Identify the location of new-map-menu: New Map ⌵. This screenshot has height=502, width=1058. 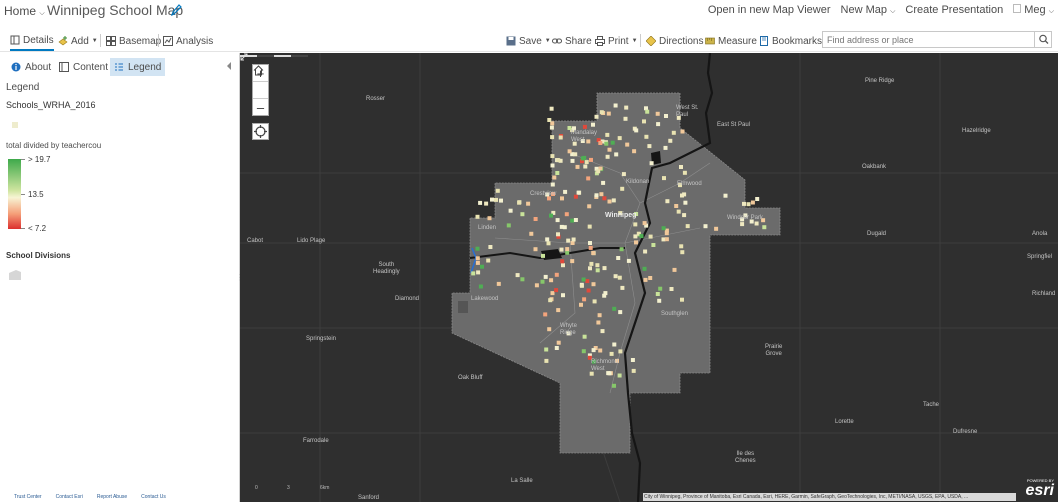
(868, 10).